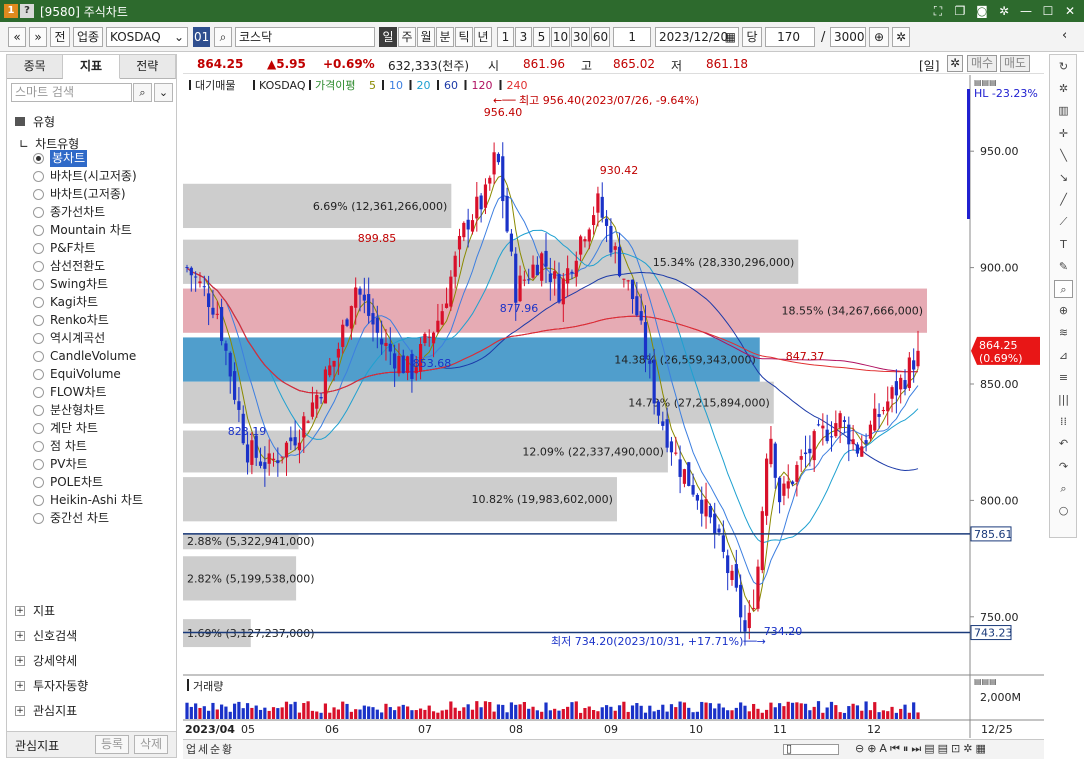 The height and width of the screenshot is (761, 1084). Describe the element at coordinates (697, 37) in the screenshot. I see `date-field: 2023/12/20 ▦` at that location.